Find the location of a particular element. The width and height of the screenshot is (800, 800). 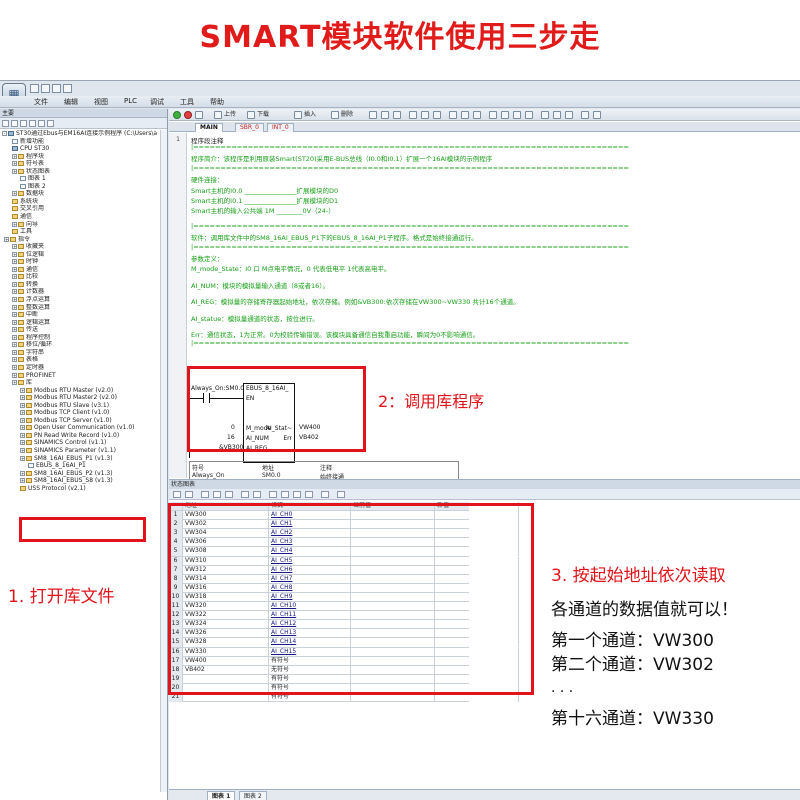

tree-item: + Modbus RTU Slave (v3.1) is located at coordinates (83, 406).